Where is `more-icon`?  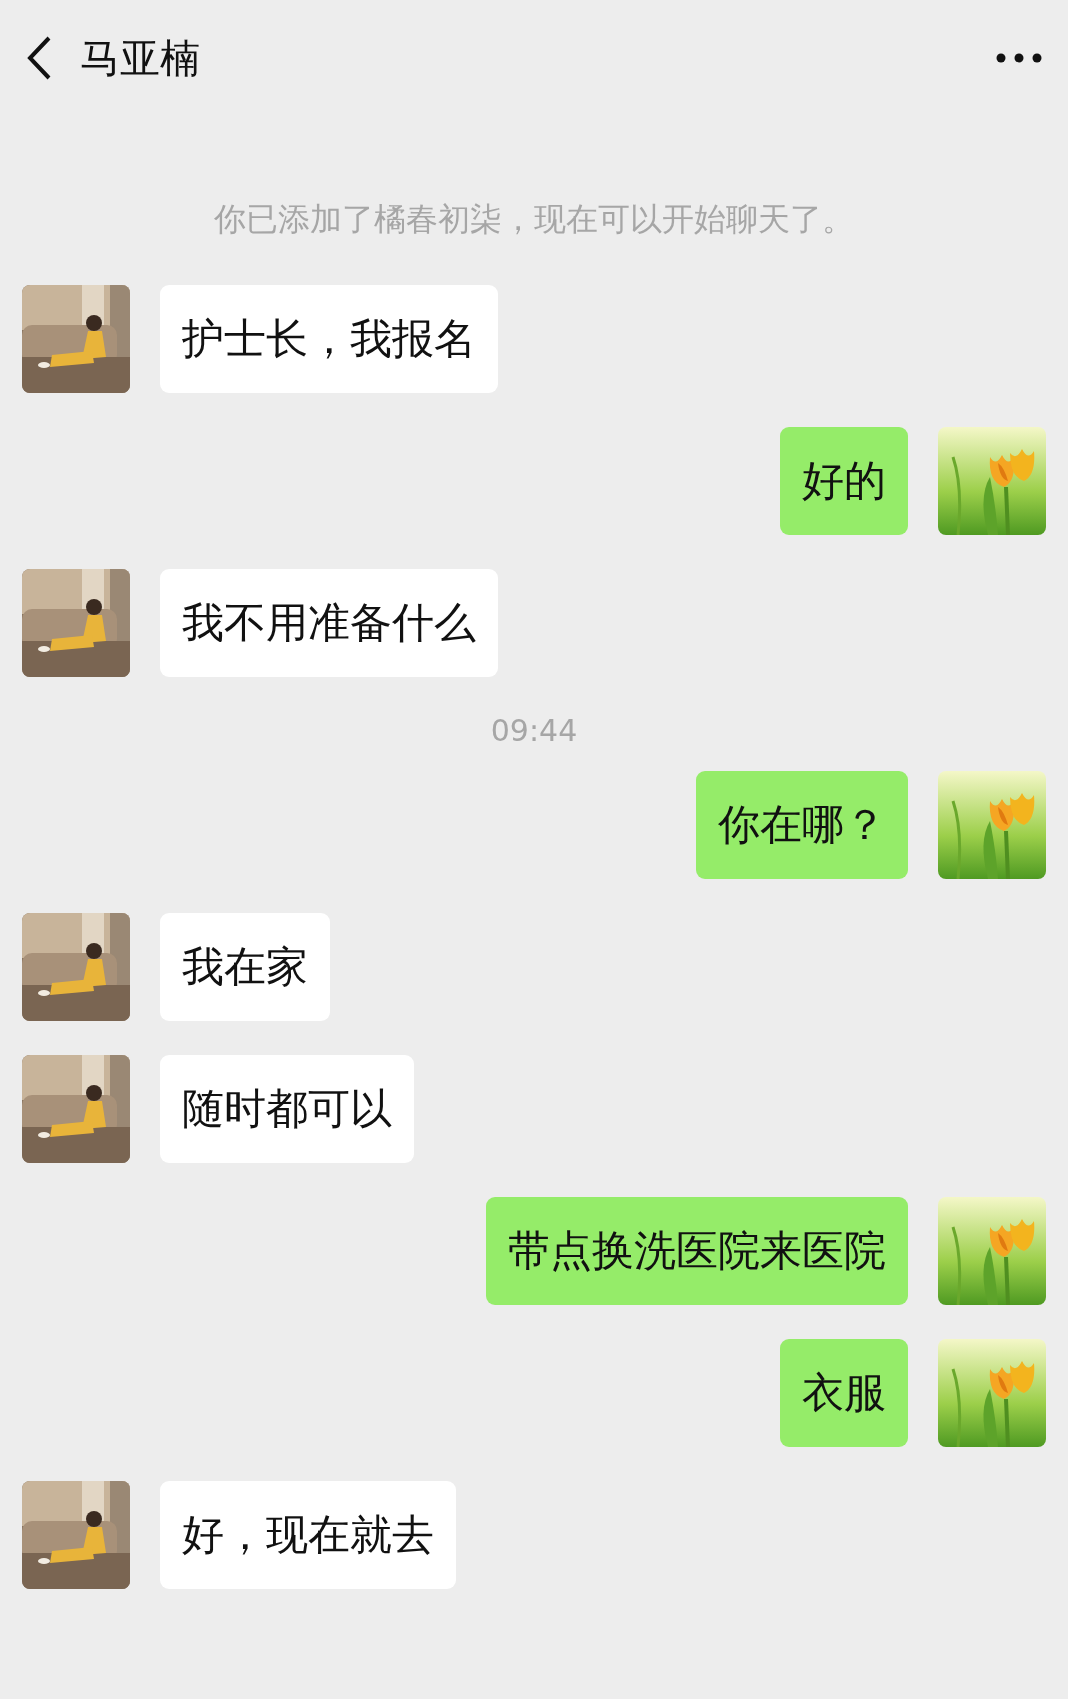 more-icon is located at coordinates (1019, 57).